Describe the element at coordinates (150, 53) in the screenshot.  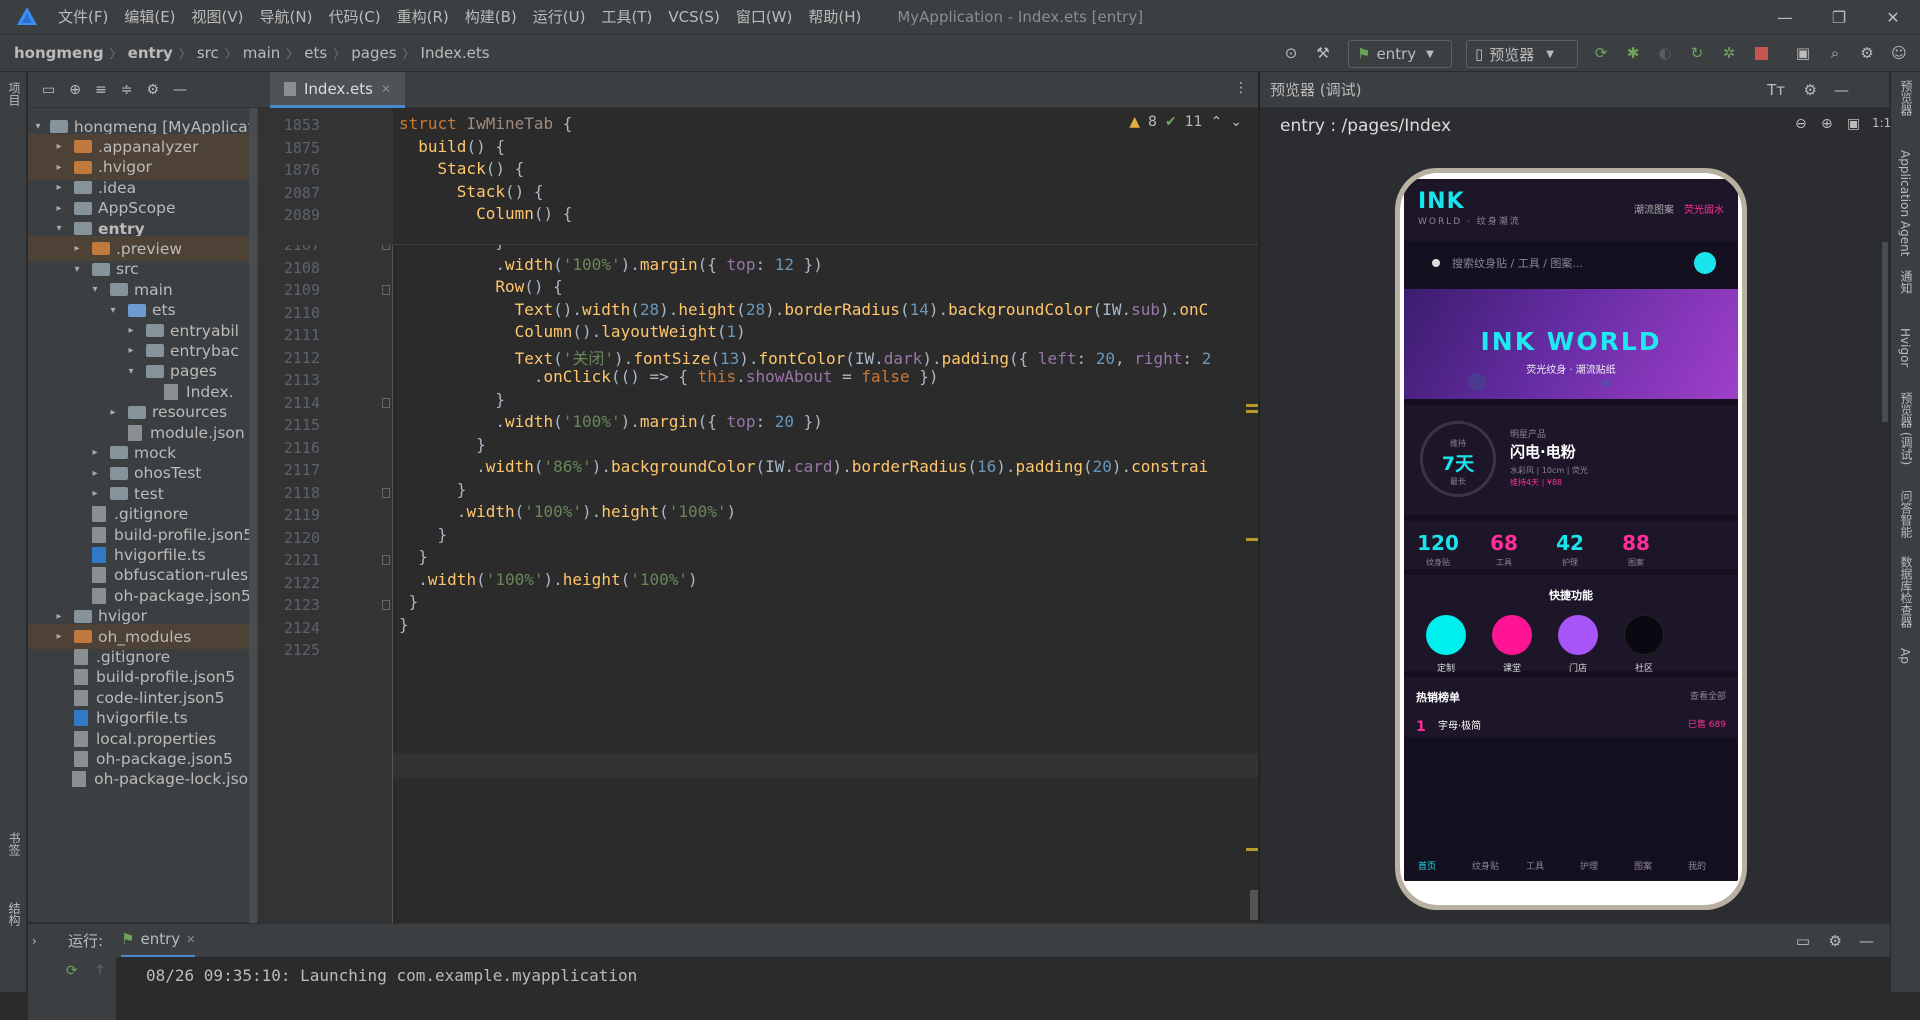
I see `breadcrumb-item: entry` at that location.